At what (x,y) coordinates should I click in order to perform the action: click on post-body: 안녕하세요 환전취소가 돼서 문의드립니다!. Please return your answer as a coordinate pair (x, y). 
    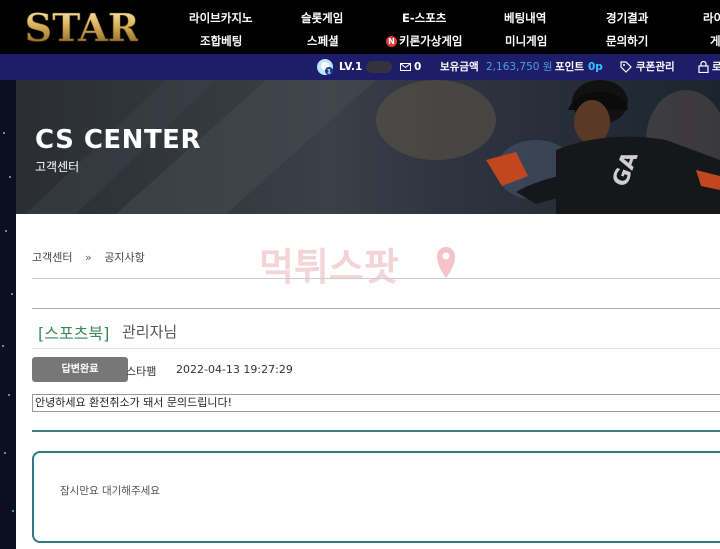
    Looking at the image, I should click on (376, 403).